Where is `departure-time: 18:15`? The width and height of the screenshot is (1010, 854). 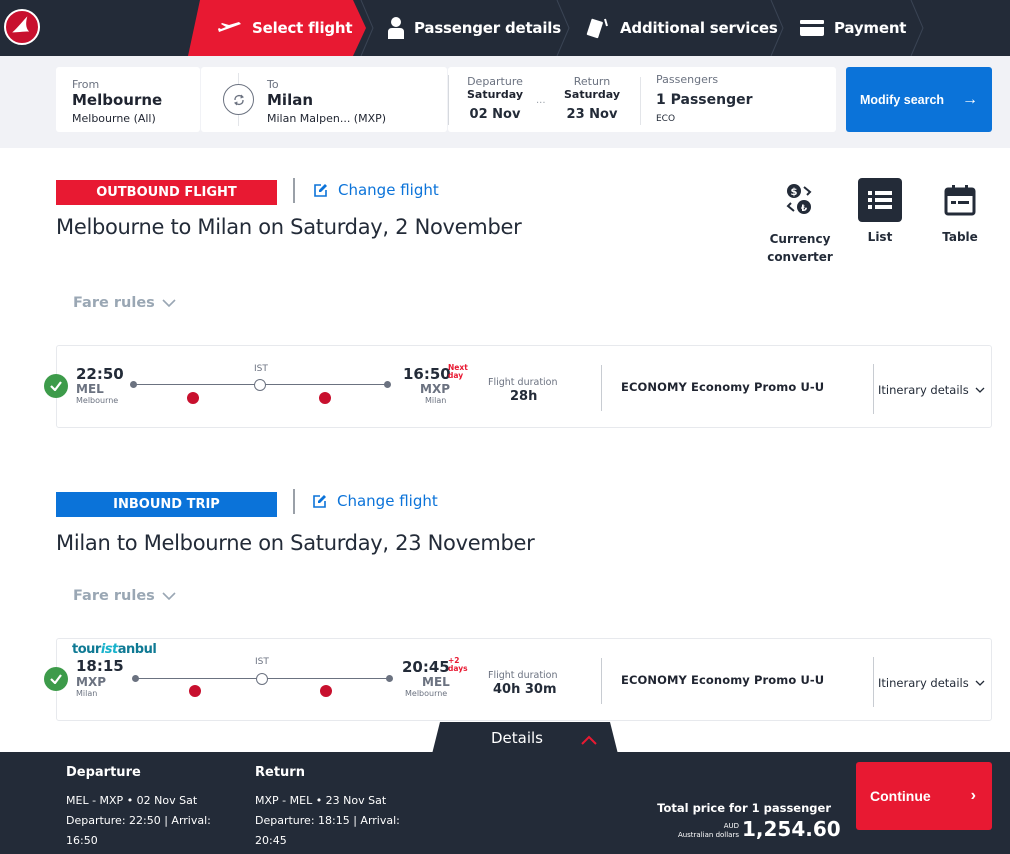
departure-time: 18:15 is located at coordinates (100, 666).